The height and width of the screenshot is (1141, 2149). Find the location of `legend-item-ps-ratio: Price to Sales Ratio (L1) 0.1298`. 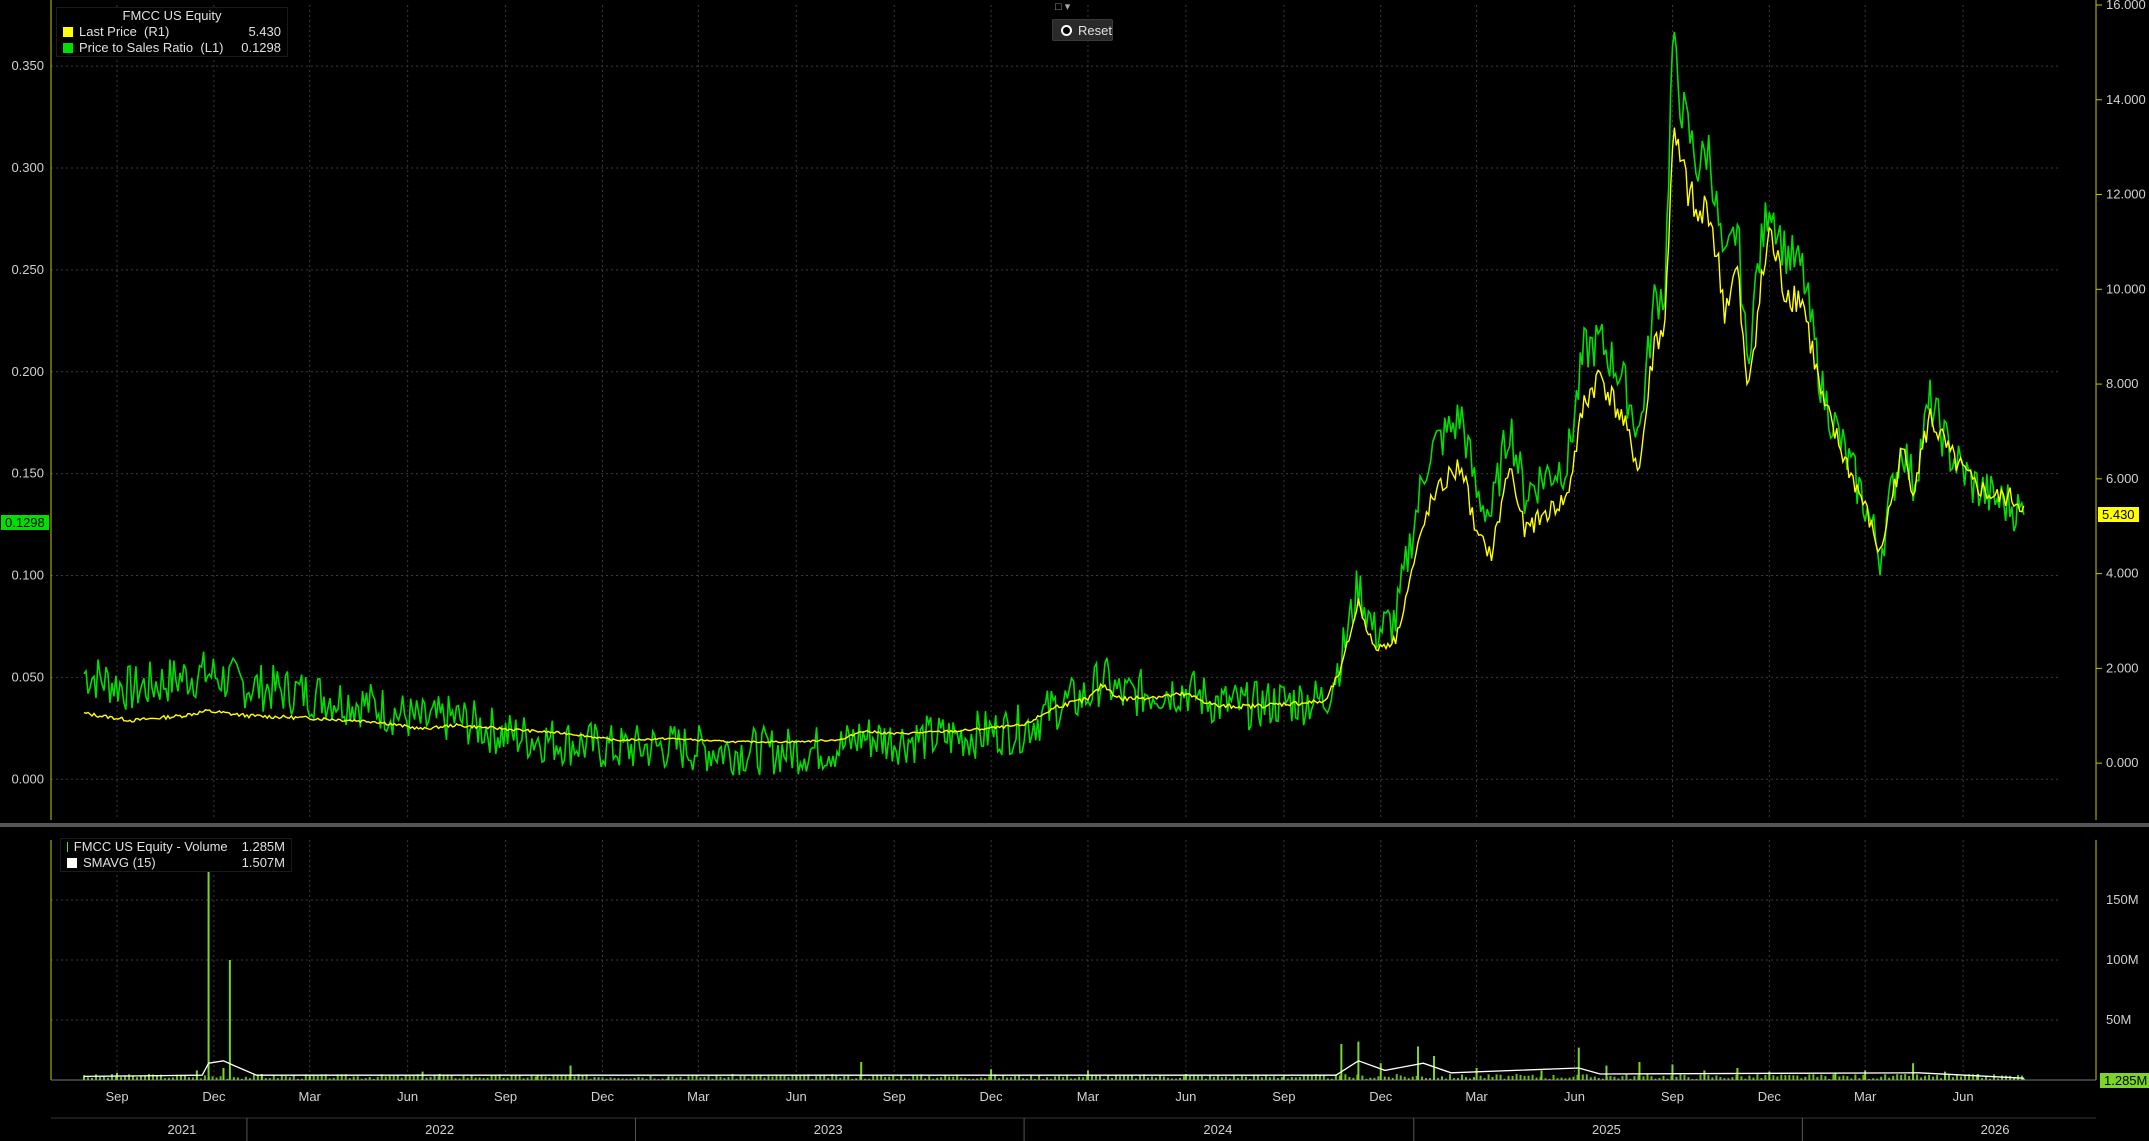

legend-item-ps-ratio: Price to Sales Ratio (L1) 0.1298 is located at coordinates (172, 48).